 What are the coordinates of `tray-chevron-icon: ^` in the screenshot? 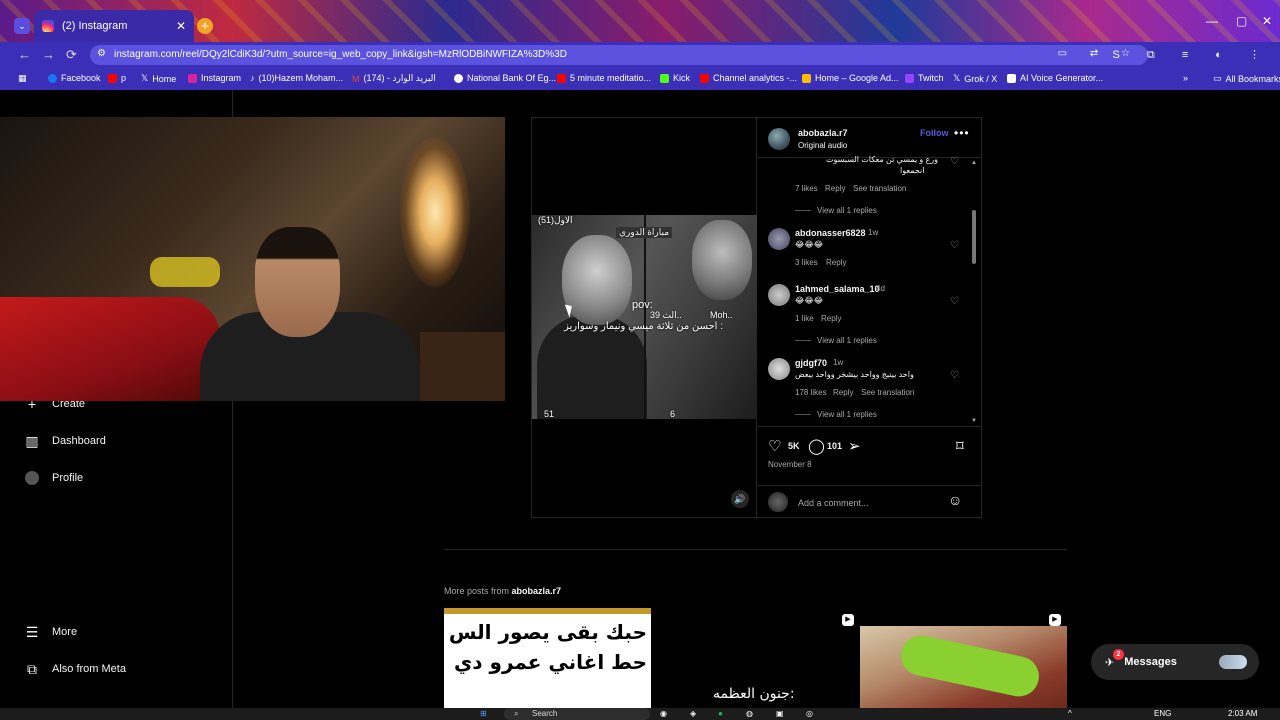 It's located at (1070, 713).